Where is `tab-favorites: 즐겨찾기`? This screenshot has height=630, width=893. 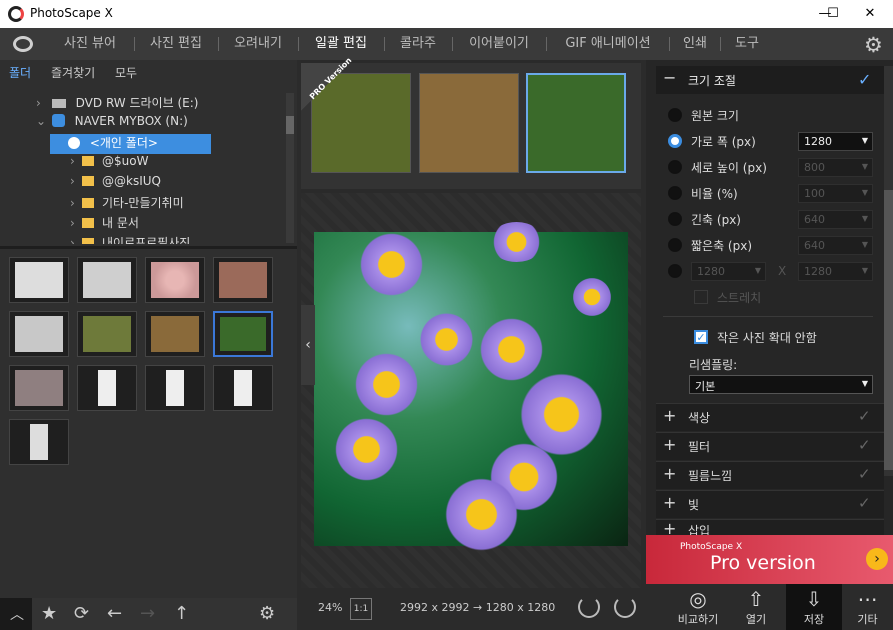 tab-favorites: 즐겨찾기 is located at coordinates (73, 72).